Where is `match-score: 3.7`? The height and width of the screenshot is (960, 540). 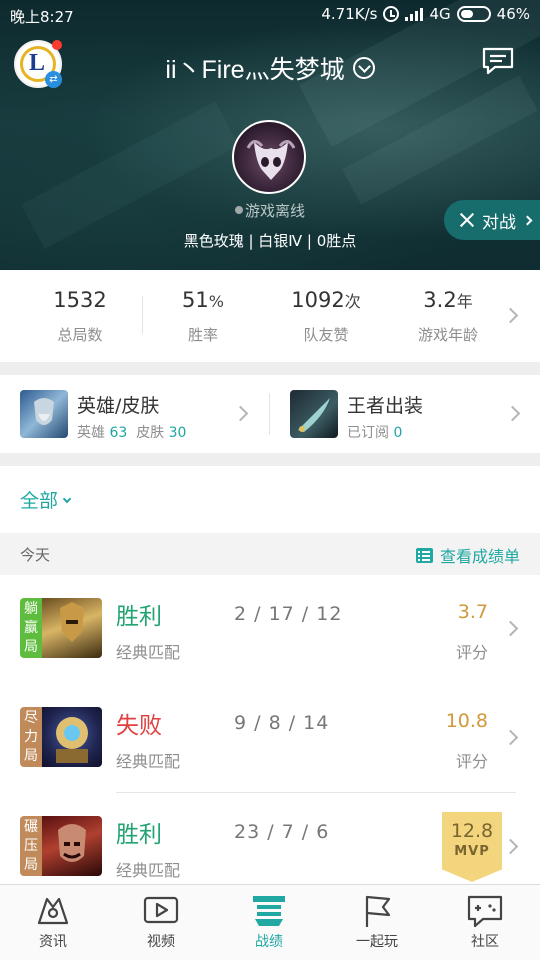
match-score: 3.7 is located at coordinates (472, 612).